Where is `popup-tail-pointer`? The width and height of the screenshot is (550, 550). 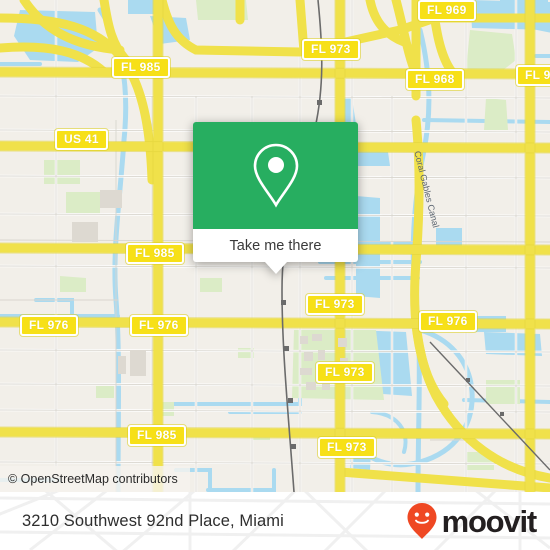
popup-tail-pointer is located at coordinates (275, 268).